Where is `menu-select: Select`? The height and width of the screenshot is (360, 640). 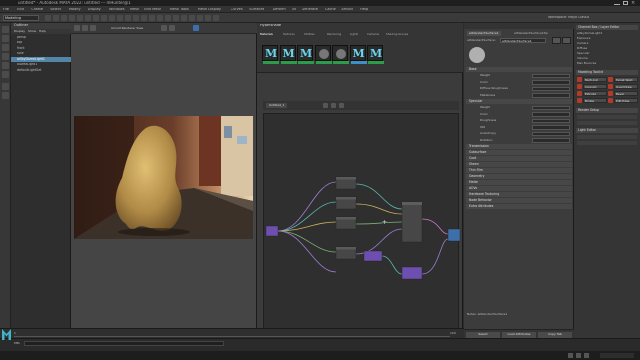 menu-select: Select is located at coordinates (55, 10).